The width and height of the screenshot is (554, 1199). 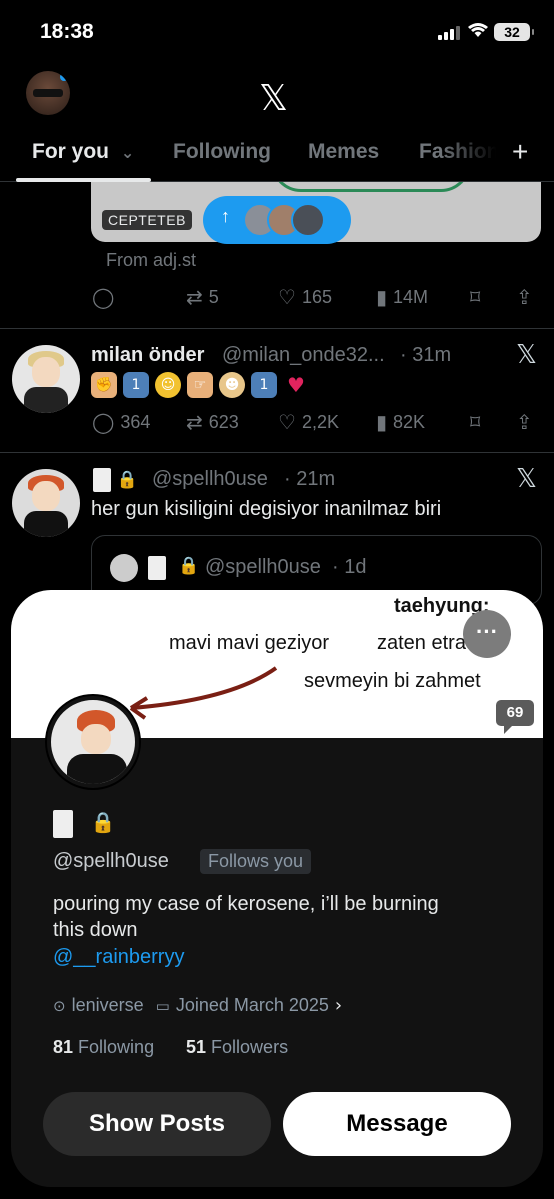 What do you see at coordinates (277, 30) in the screenshot?
I see `status-bar: 18:38 32` at bounding box center [277, 30].